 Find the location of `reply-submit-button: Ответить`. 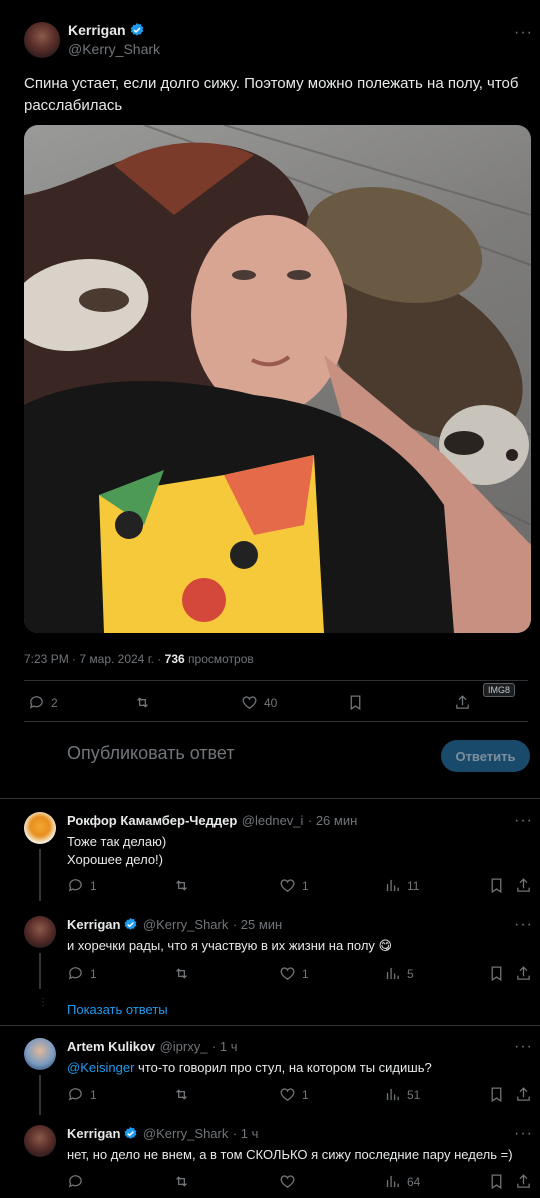

reply-submit-button: Ответить is located at coordinates (485, 756).